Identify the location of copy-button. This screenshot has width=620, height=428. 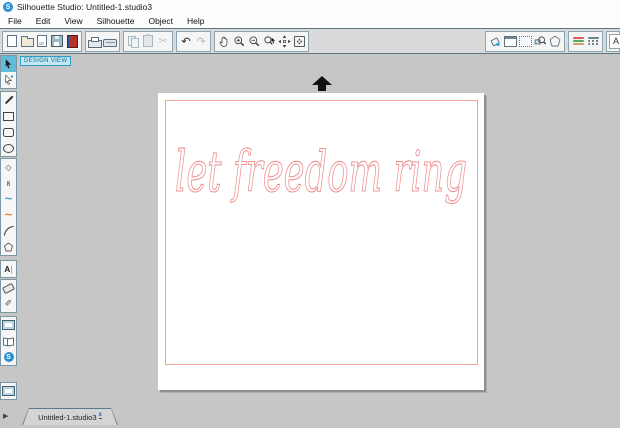
(133, 41).